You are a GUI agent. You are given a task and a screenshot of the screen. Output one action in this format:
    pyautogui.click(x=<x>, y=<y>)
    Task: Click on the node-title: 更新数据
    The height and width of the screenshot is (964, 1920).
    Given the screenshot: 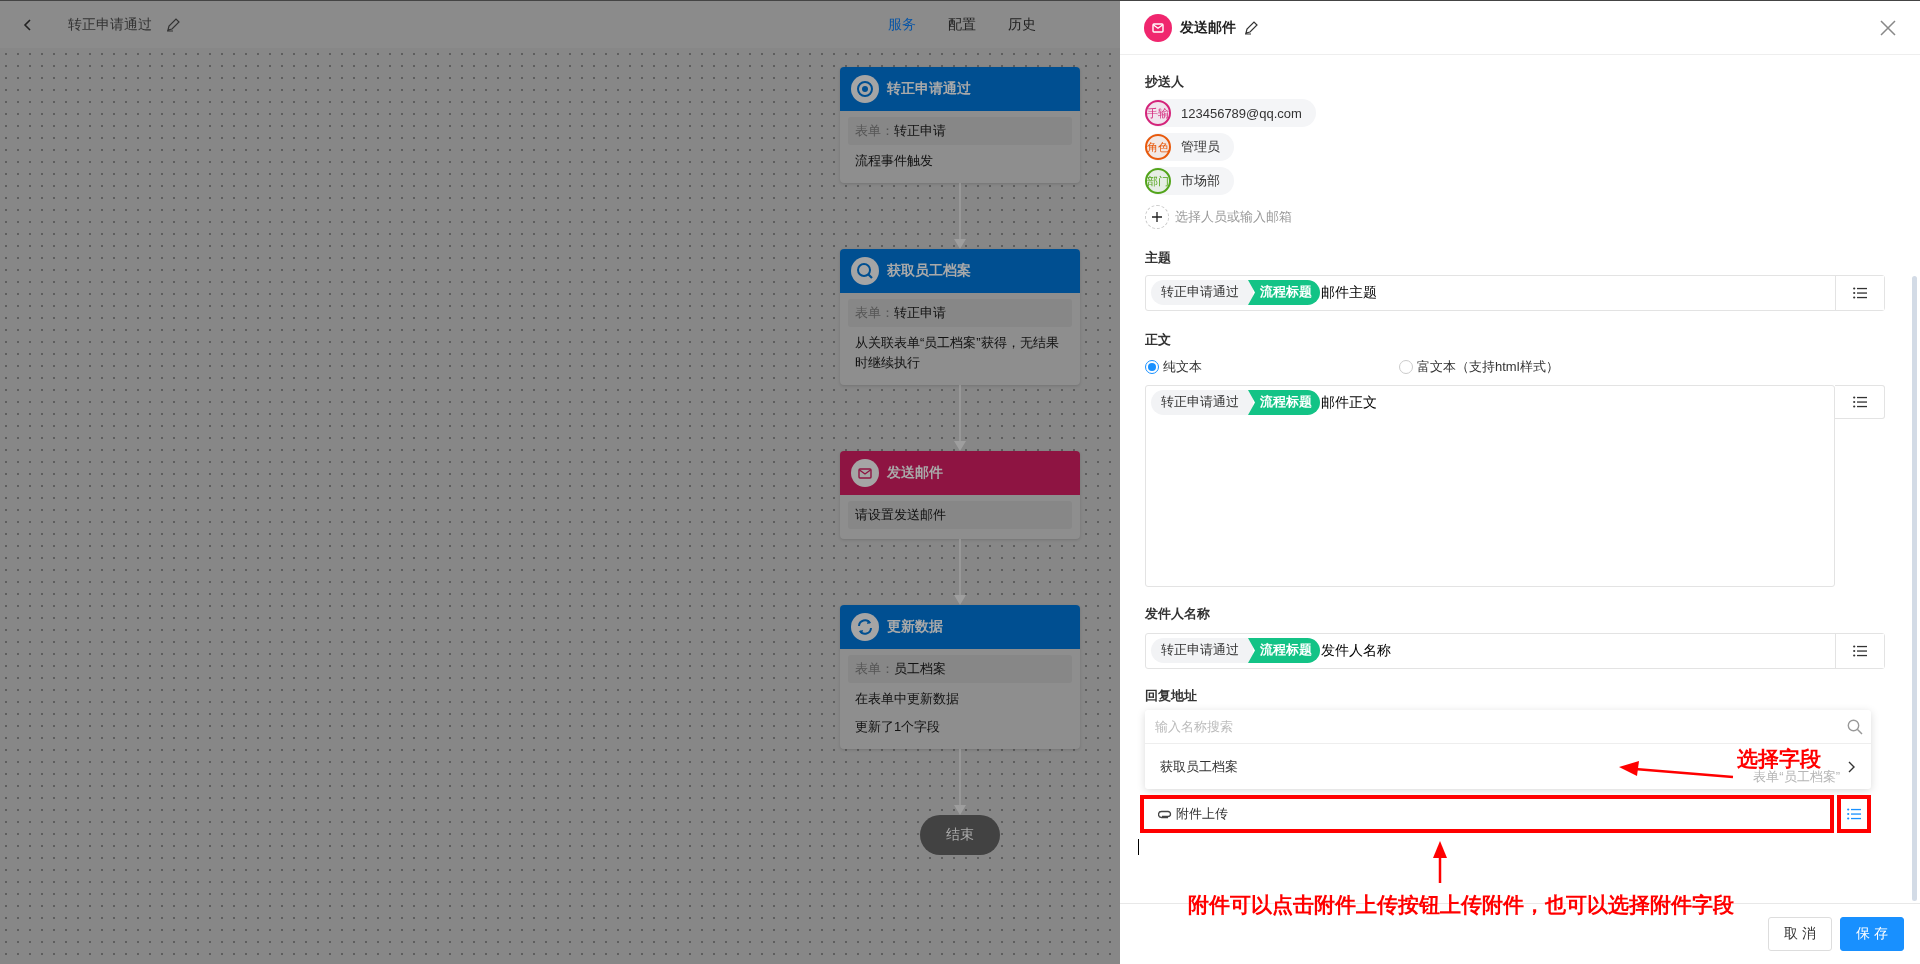 What is the action you would take?
    pyautogui.click(x=915, y=627)
    